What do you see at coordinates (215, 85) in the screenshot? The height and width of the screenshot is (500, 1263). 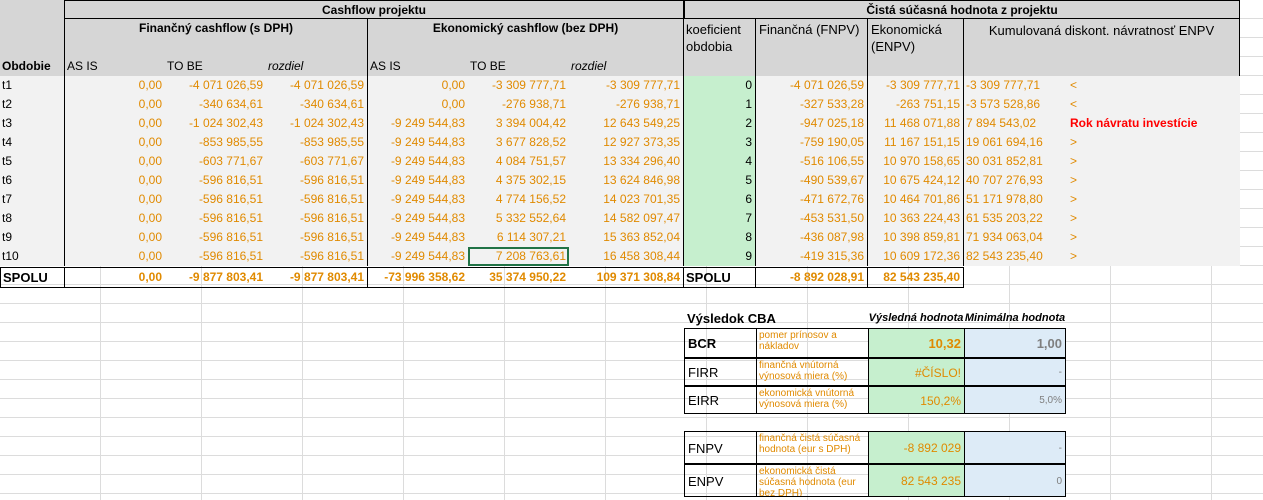 I see `cell-f-tobe: -4 071 026,59` at bounding box center [215, 85].